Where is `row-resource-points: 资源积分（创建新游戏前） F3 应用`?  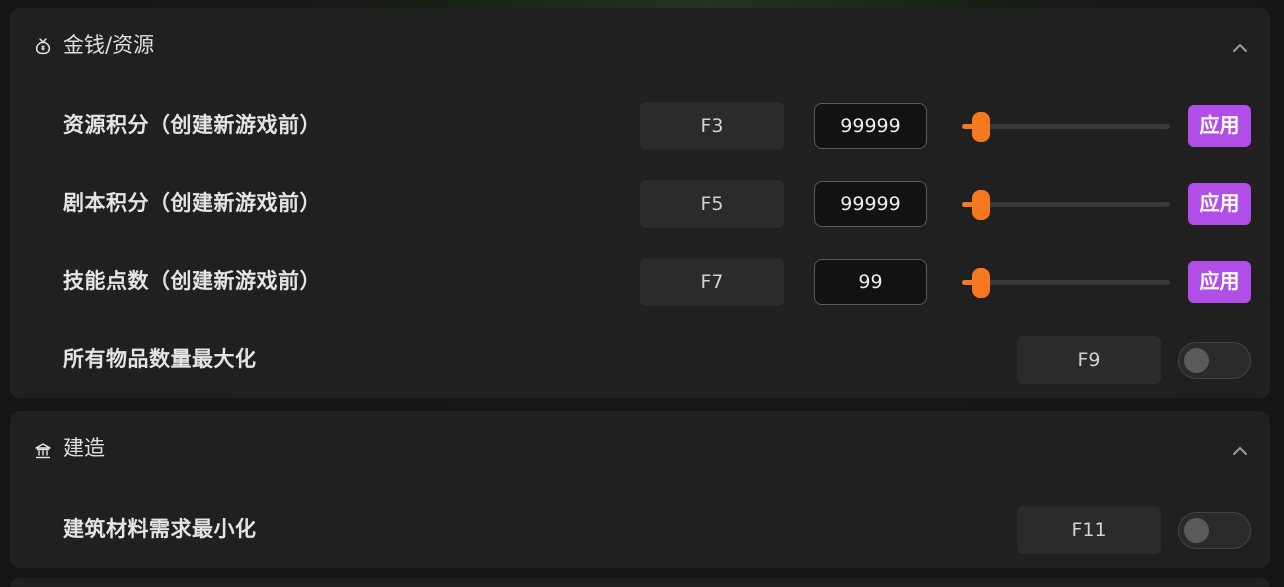 row-resource-points: 资源积分（创建新游戏前） F3 应用 is located at coordinates (640, 126).